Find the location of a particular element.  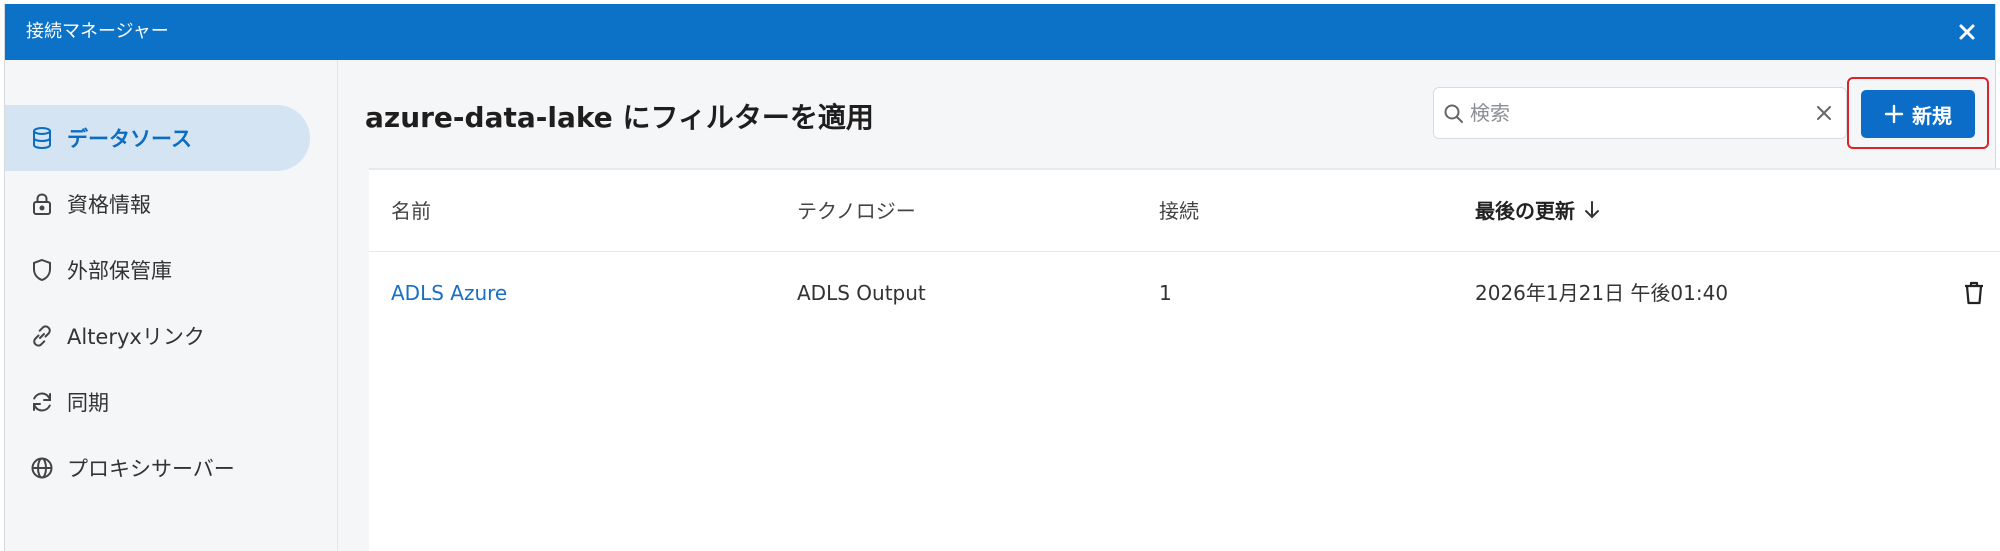

sidebar: データソース 資格情報 外部保管庫 Alteryxリンク 同期 プロキシサーバー is located at coordinates (171, 305).